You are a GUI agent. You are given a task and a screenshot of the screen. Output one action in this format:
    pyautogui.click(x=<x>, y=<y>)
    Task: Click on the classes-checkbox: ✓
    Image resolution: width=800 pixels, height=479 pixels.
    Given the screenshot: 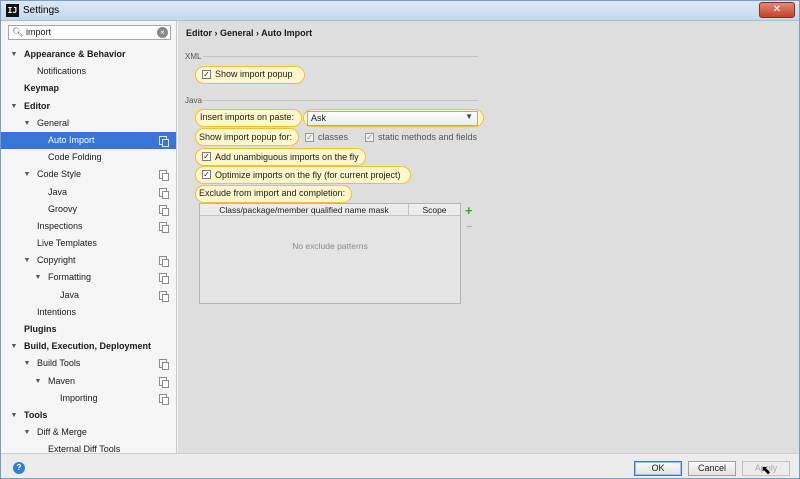 What is the action you would take?
    pyautogui.click(x=309, y=137)
    